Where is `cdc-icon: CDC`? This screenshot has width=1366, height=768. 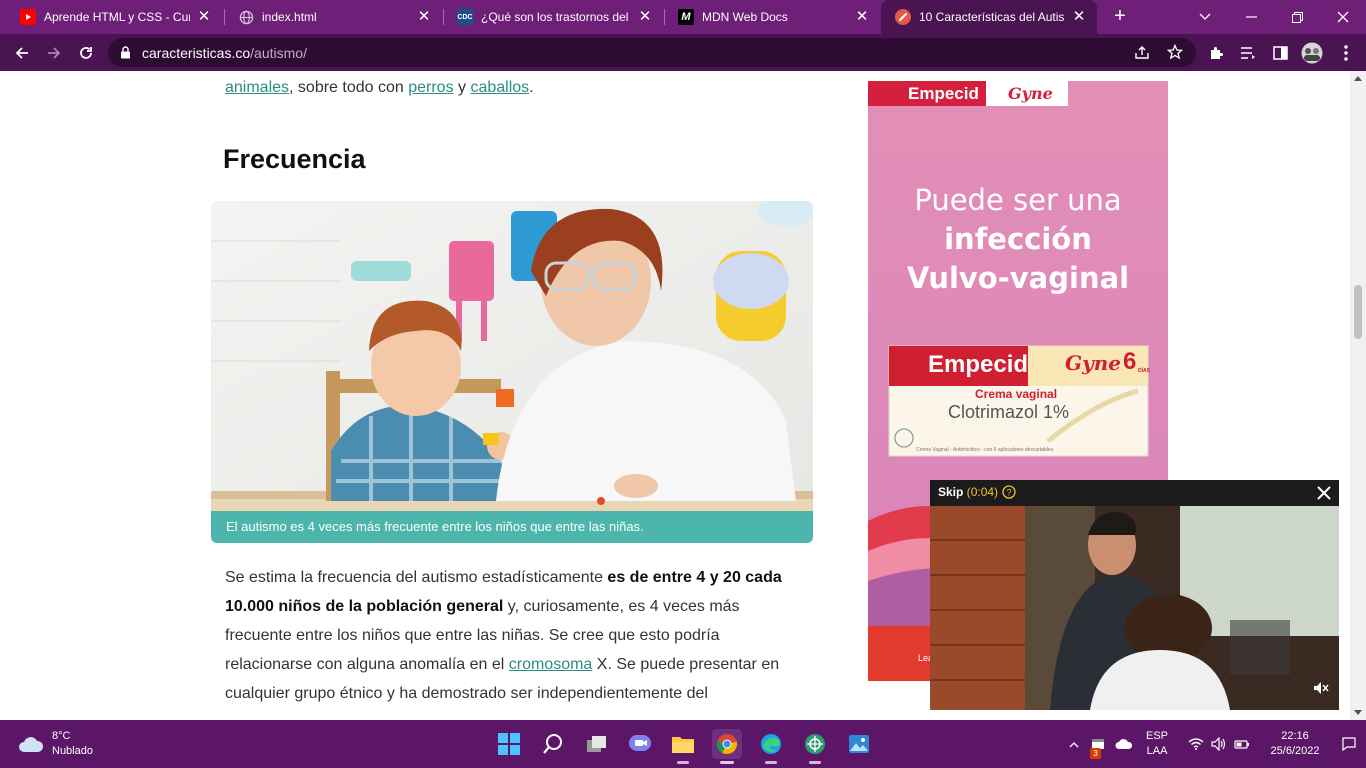 cdc-icon: CDC is located at coordinates (465, 17).